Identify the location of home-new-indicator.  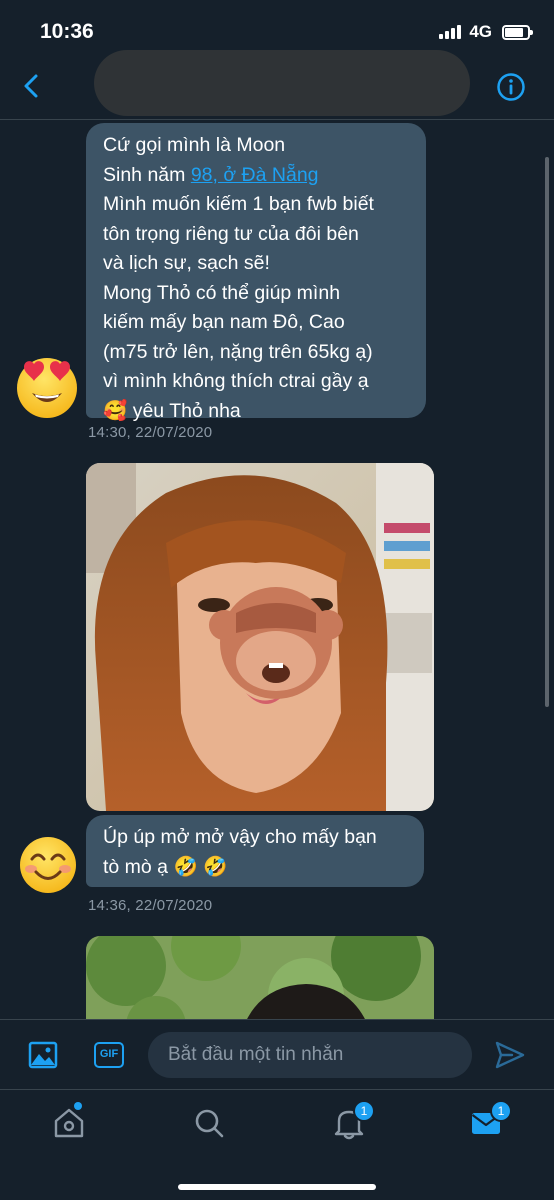
(78, 1106).